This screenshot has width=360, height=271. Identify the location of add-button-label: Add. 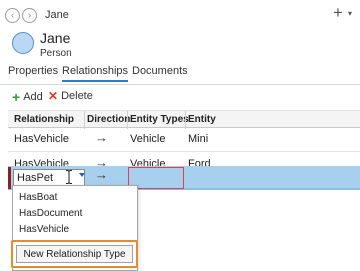
(33, 97).